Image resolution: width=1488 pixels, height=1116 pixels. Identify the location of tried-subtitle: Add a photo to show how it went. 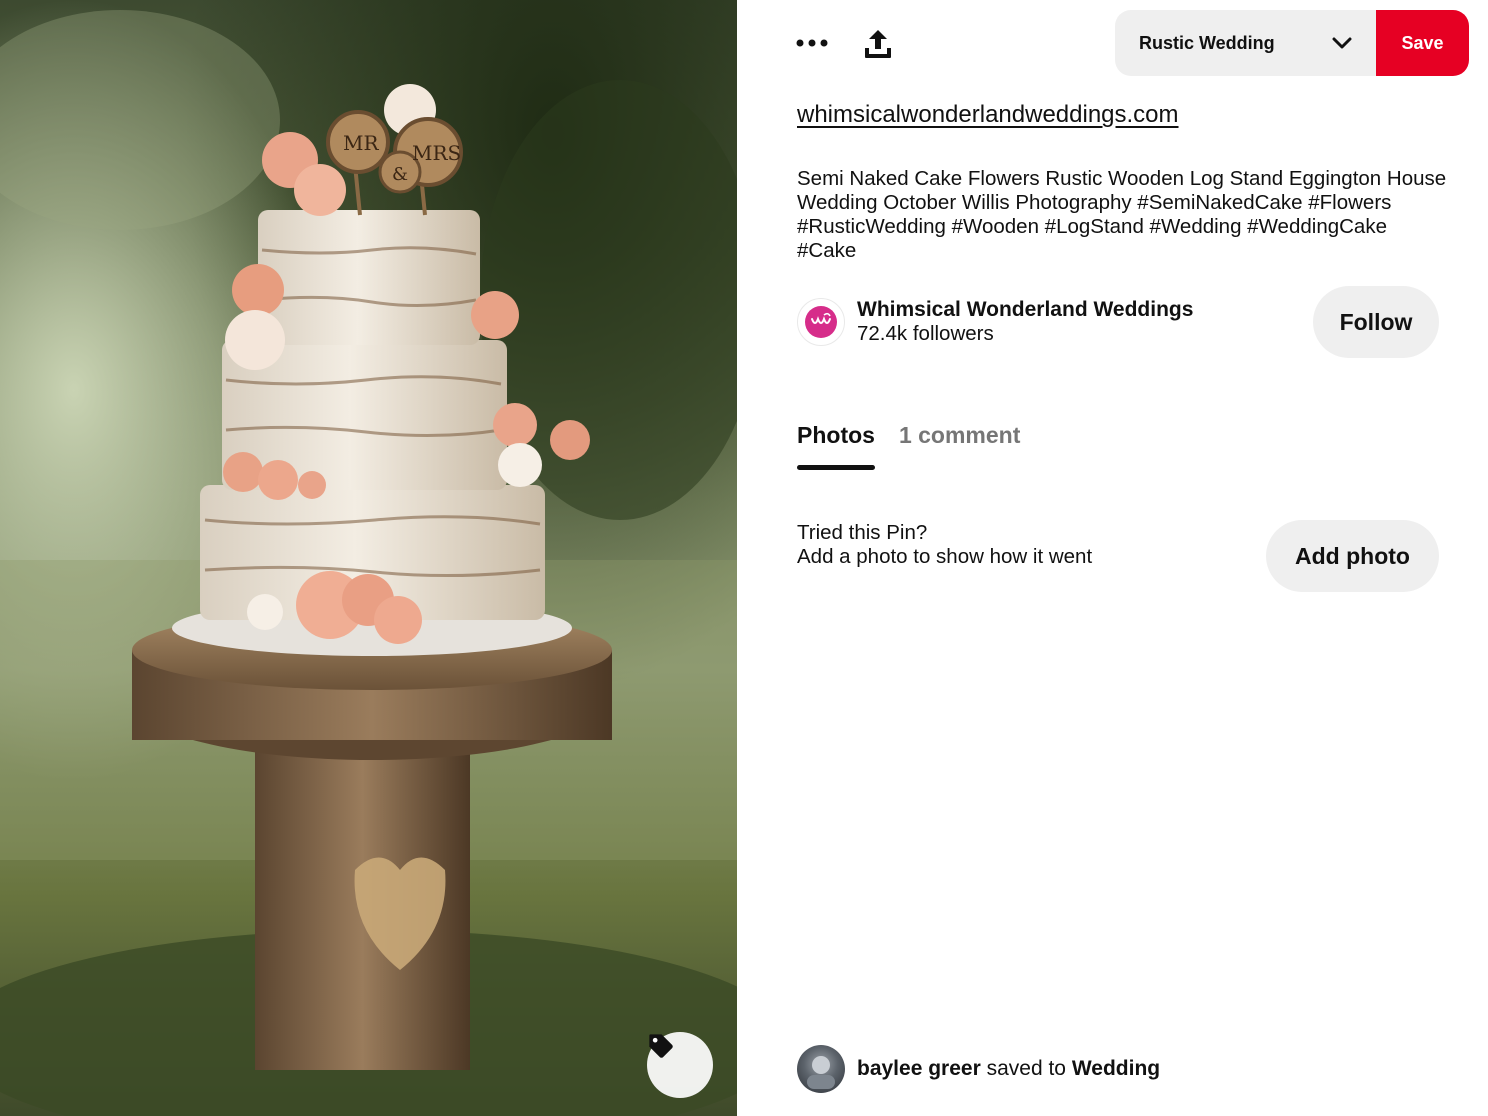
(945, 556).